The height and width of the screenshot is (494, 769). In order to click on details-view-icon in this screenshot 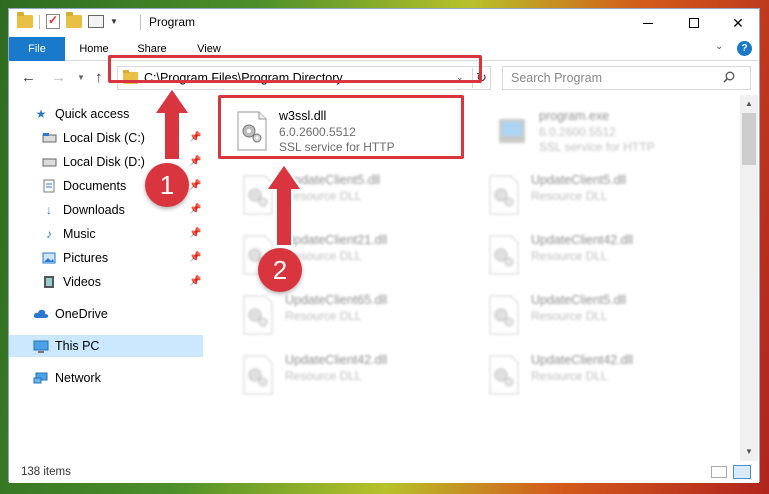, I will do `click(719, 472)`.